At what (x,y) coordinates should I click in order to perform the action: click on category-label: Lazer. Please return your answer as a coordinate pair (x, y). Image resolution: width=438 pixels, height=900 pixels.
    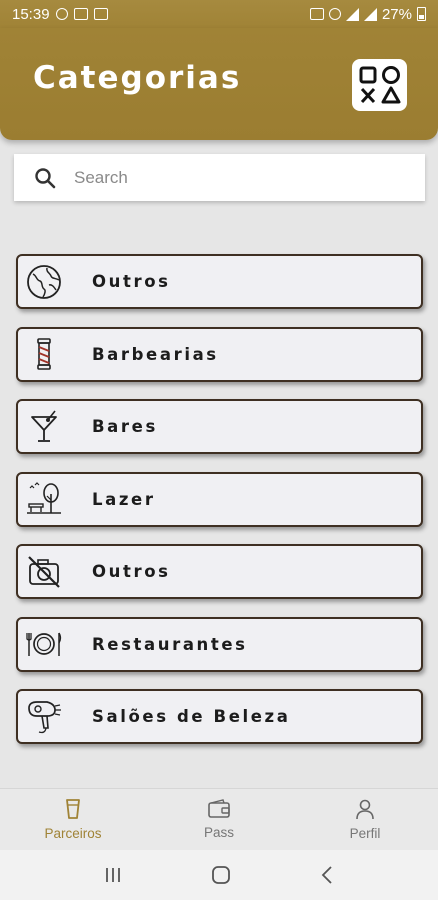
    Looking at the image, I should click on (124, 499).